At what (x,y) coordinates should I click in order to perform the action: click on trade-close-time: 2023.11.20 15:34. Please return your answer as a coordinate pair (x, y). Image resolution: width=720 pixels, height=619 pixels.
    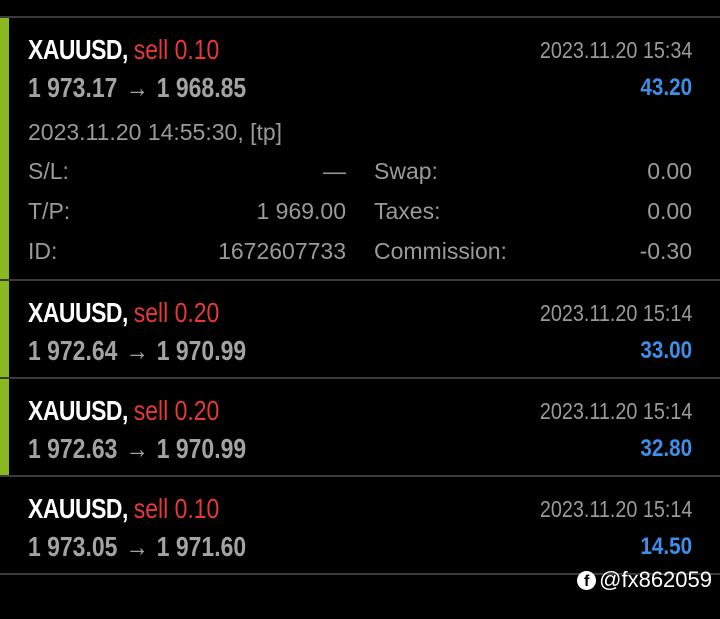
    Looking at the image, I should click on (615, 50).